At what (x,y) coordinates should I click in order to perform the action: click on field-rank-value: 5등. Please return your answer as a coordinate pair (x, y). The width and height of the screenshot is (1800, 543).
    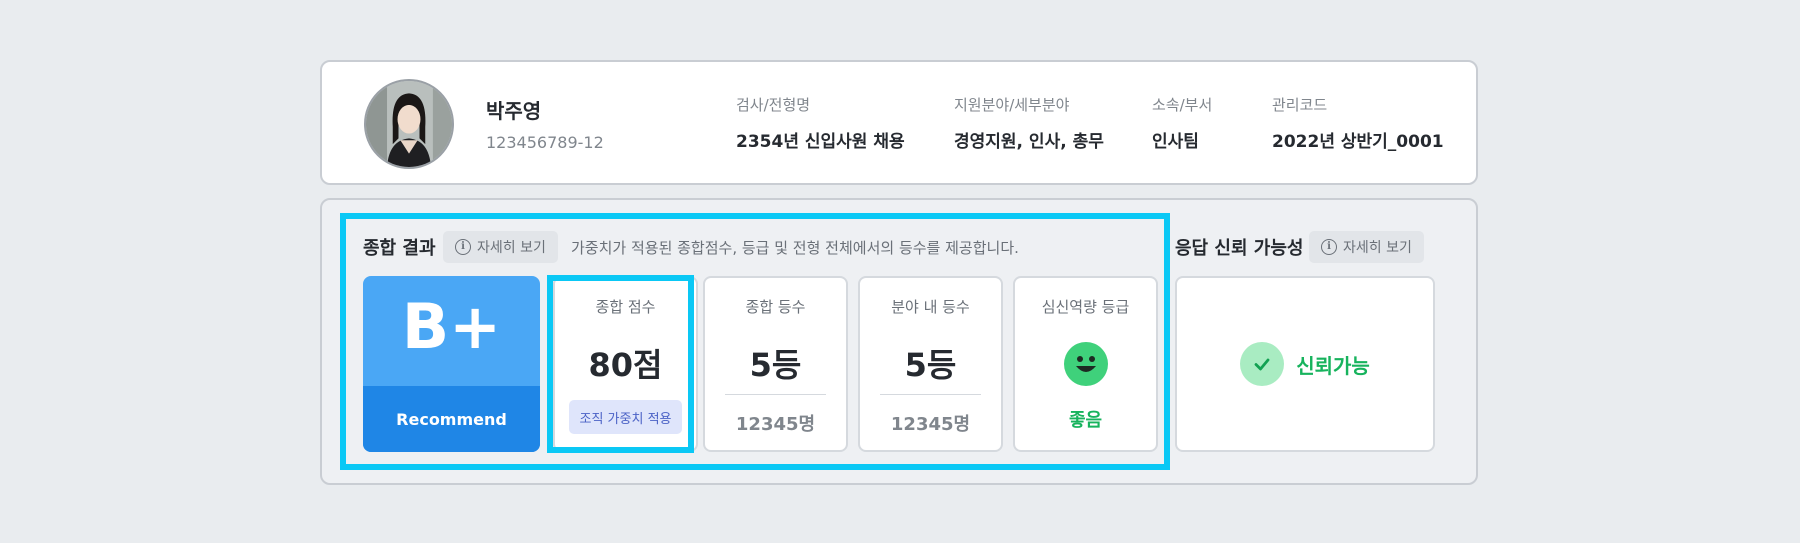
    Looking at the image, I should click on (930, 365).